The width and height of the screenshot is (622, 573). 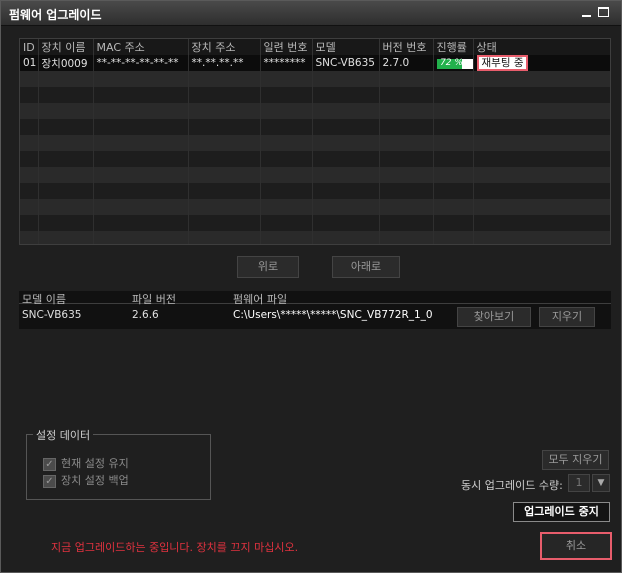 What do you see at coordinates (66, 47) in the screenshot?
I see `column-header-name: 장치 이름` at bounding box center [66, 47].